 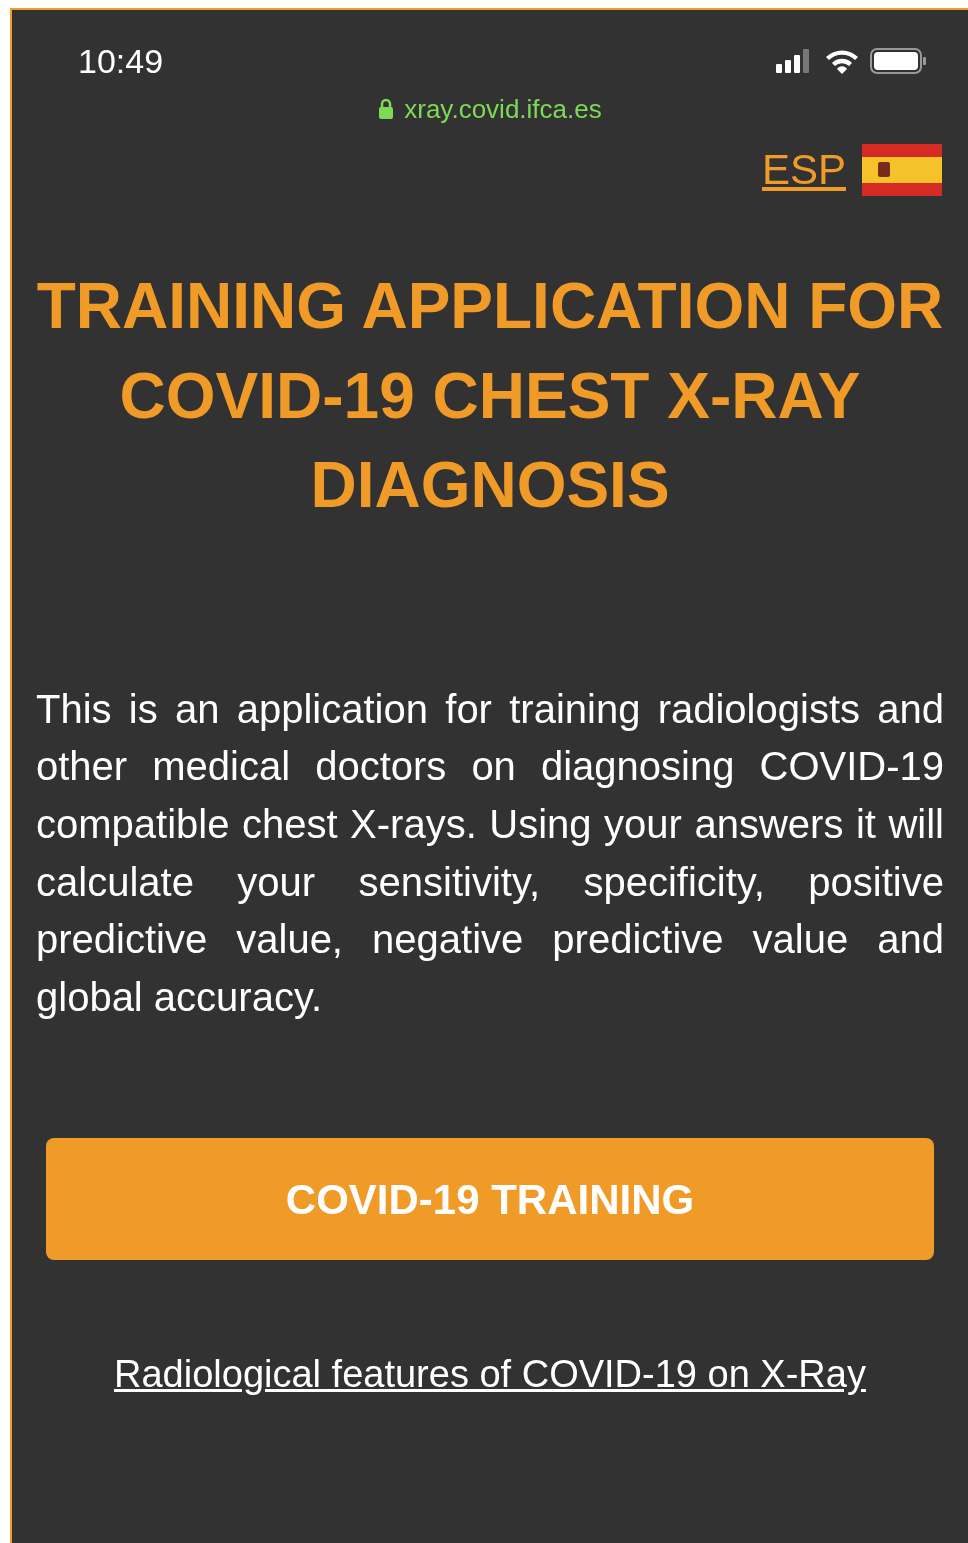 I want to click on language-link: ESP, so click(x=803, y=170).